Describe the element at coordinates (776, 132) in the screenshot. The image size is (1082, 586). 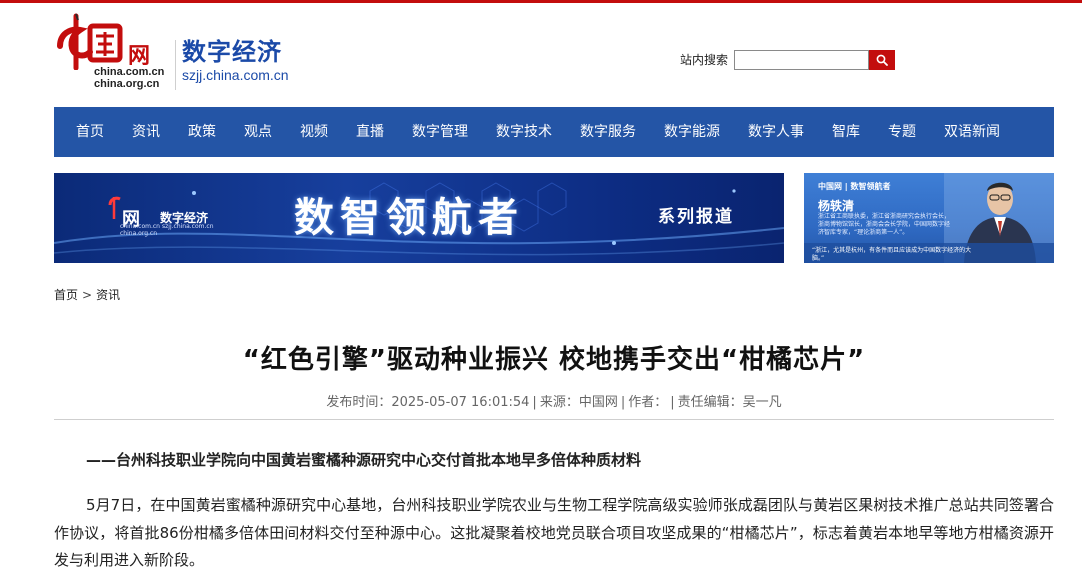
I see `nav-item-digital-personnel: 数字人事` at that location.